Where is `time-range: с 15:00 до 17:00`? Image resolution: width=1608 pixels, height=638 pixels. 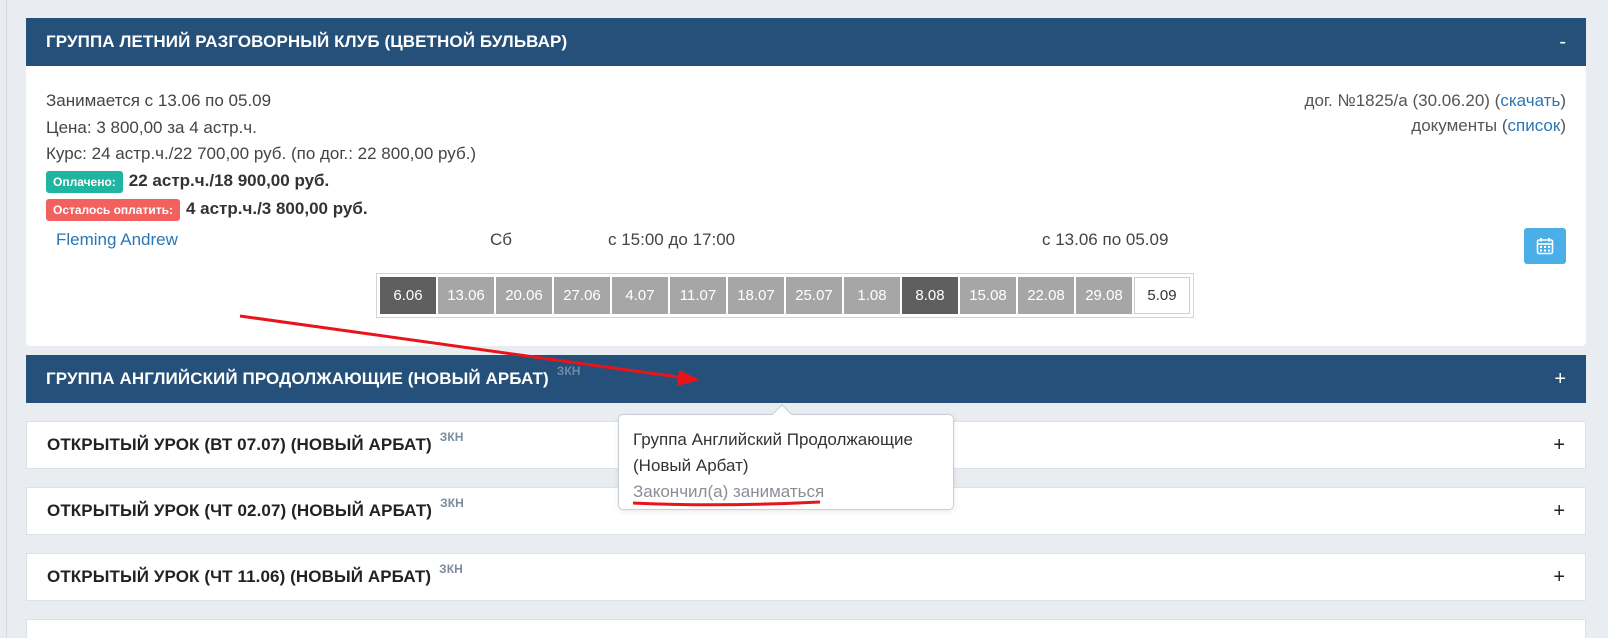
time-range: с 15:00 до 17:00 is located at coordinates (672, 239).